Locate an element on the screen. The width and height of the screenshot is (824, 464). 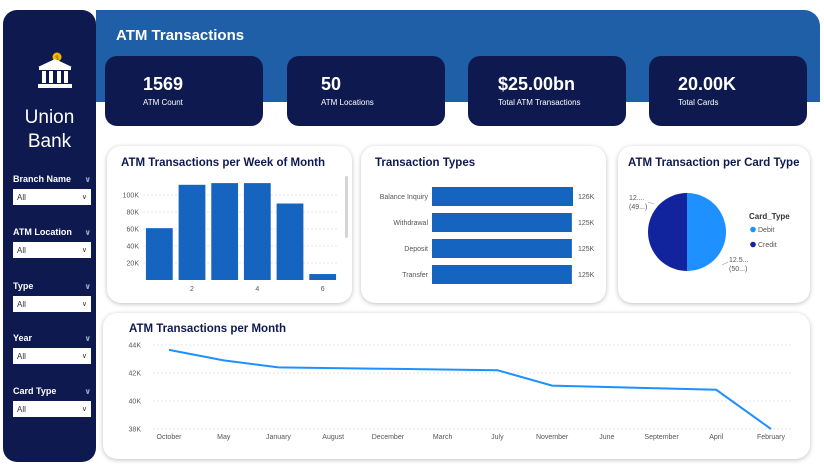
bank-icon: $ is located at coordinates (55, 70).